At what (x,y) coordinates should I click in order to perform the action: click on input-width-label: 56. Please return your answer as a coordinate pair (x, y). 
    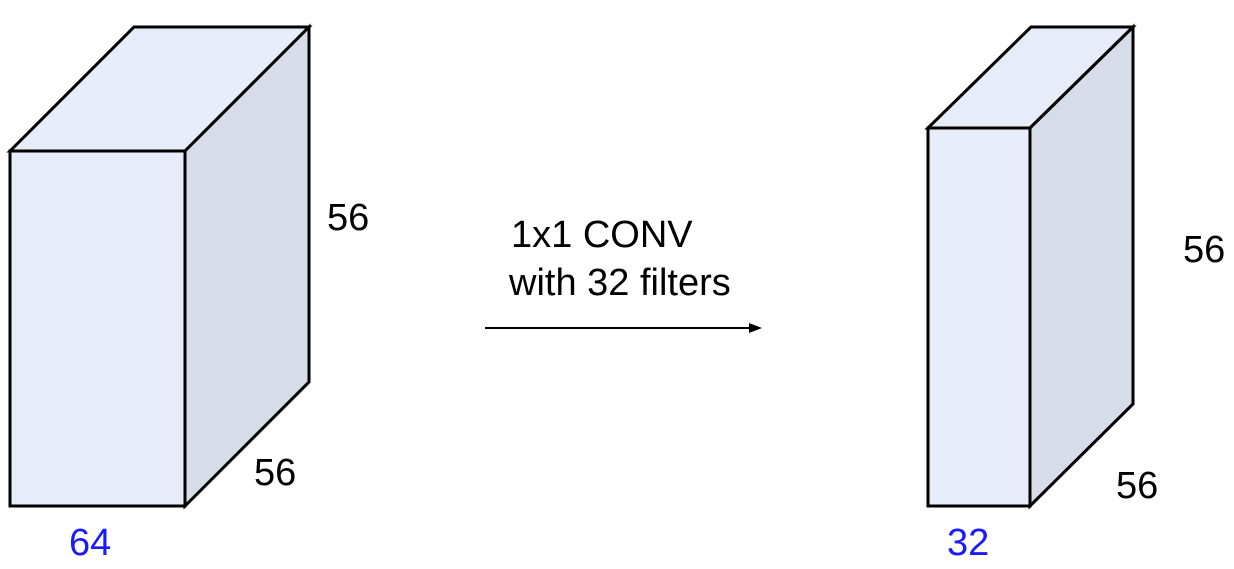
    Looking at the image, I should click on (275, 473).